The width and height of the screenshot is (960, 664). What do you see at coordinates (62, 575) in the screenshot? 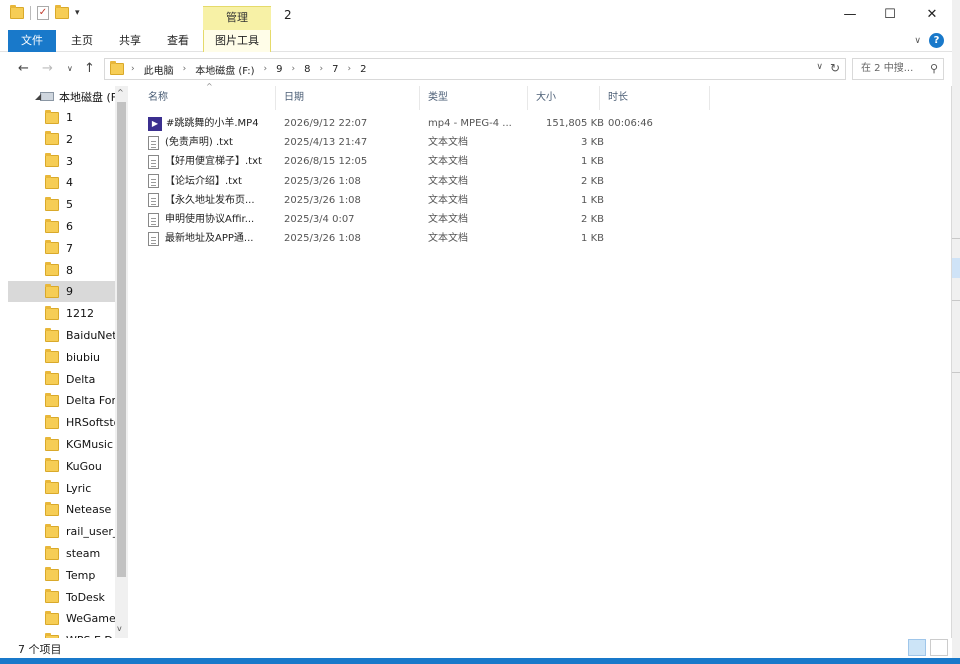
I see `sidebar-item-folder: Temp` at bounding box center [62, 575].